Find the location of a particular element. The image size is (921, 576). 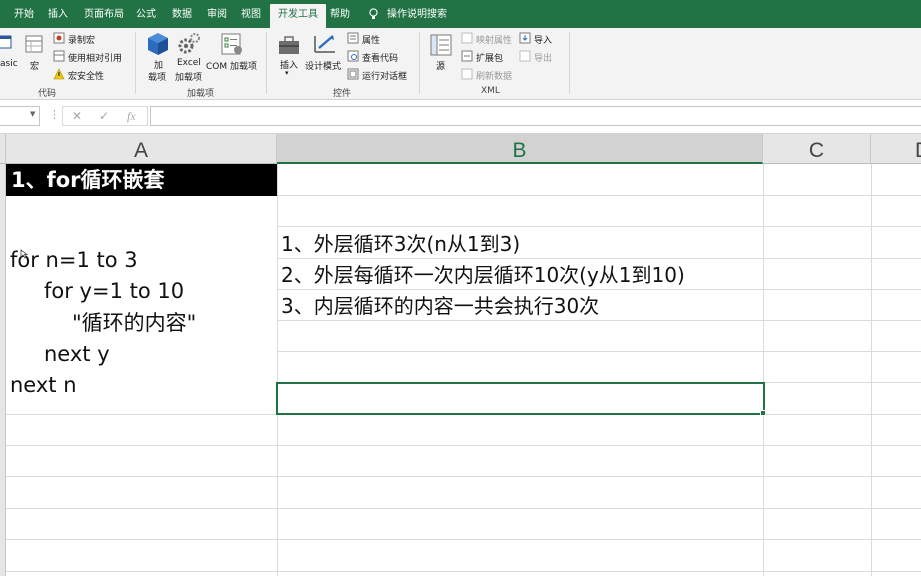

view-code-icon is located at coordinates (353, 56).